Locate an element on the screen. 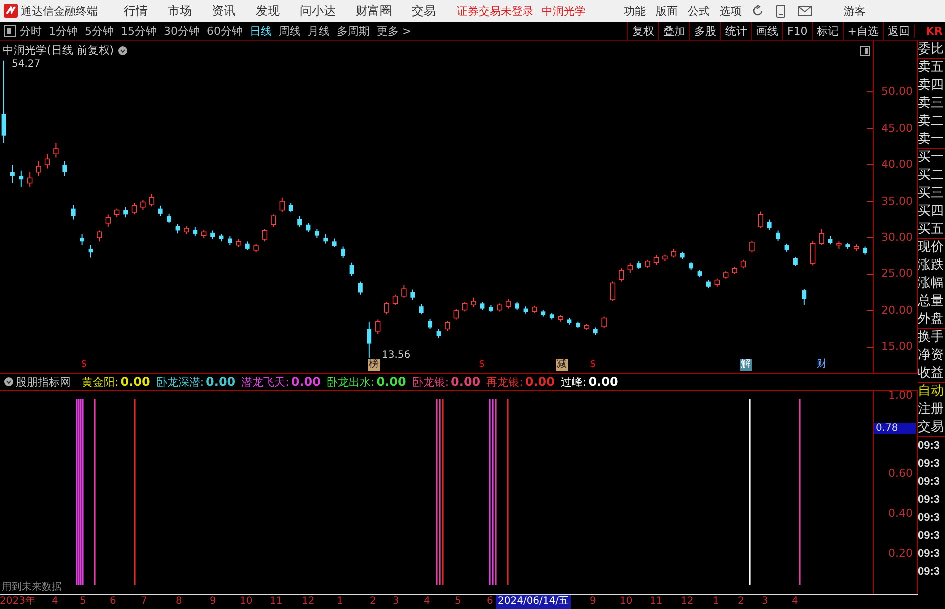 The image size is (945, 609). toolbar-button: 统计 is located at coordinates (736, 31).